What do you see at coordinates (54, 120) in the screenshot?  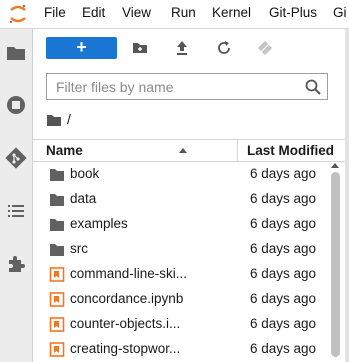 I see `home-folder-icon` at bounding box center [54, 120].